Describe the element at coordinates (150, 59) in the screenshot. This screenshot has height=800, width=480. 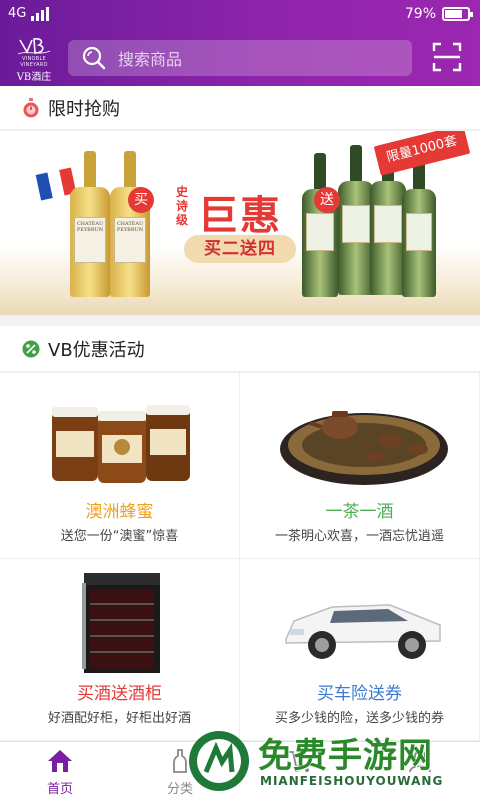
I see `search-placeholder: 搜索商品` at that location.